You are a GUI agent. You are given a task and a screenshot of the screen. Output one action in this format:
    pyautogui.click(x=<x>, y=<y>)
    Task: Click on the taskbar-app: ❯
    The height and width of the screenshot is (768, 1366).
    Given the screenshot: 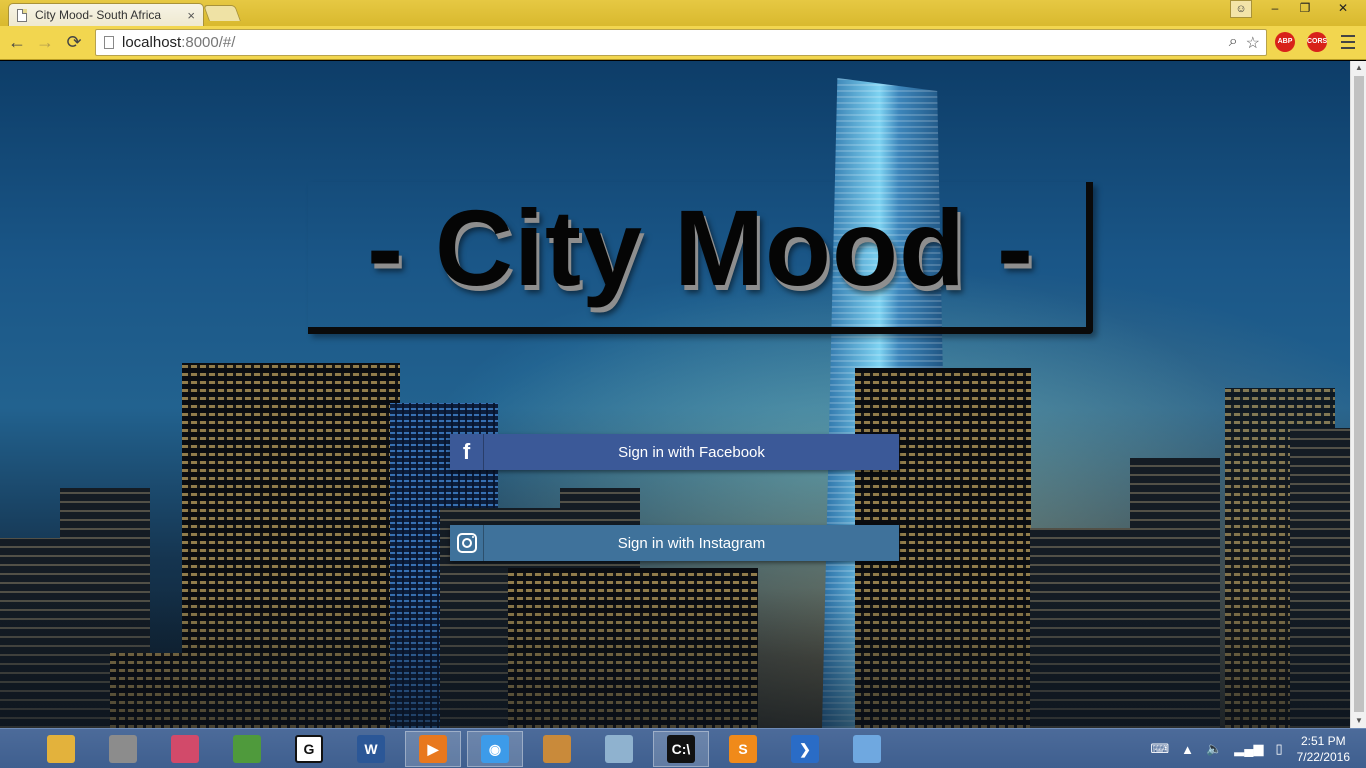 What is the action you would take?
    pyautogui.click(x=805, y=749)
    